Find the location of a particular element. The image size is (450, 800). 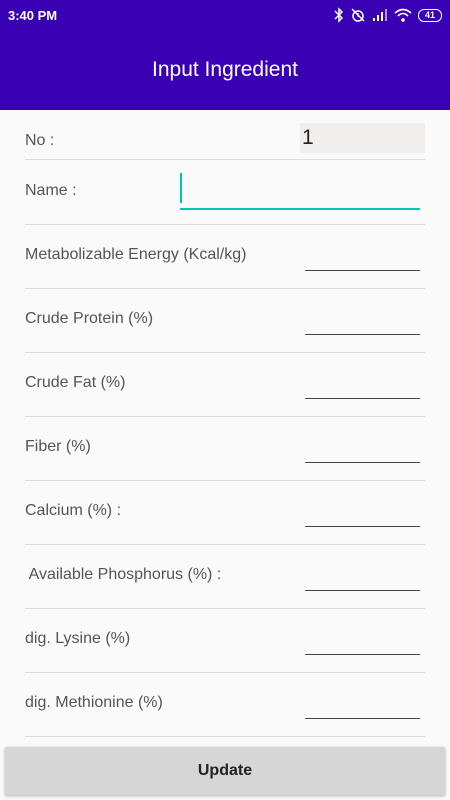

fiber-row: Fiber (%) is located at coordinates (225, 449).